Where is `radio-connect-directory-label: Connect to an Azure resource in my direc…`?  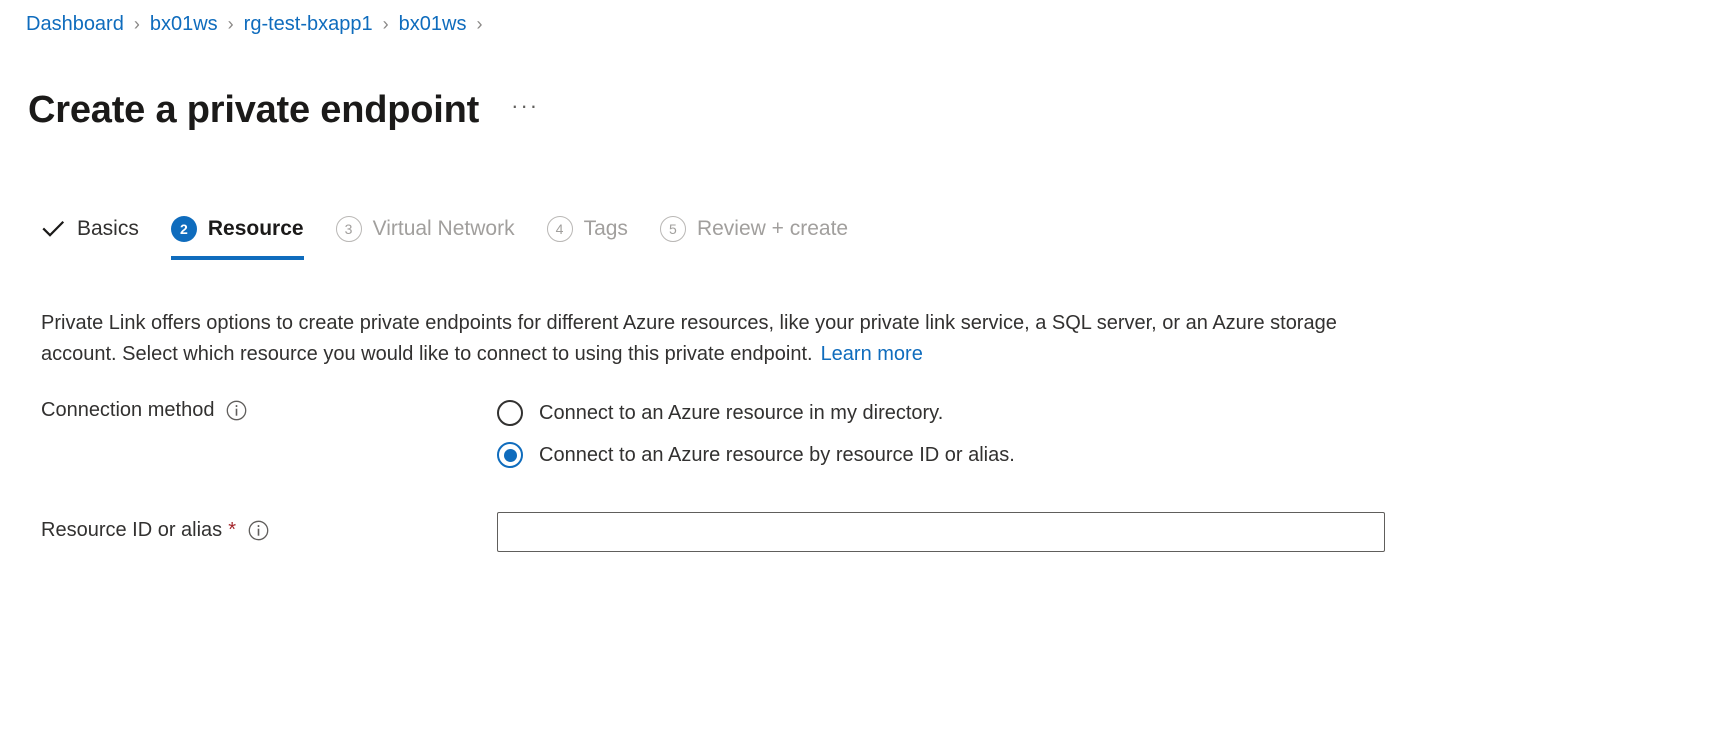 radio-connect-directory-label: Connect to an Azure resource in my direc… is located at coordinates (741, 413).